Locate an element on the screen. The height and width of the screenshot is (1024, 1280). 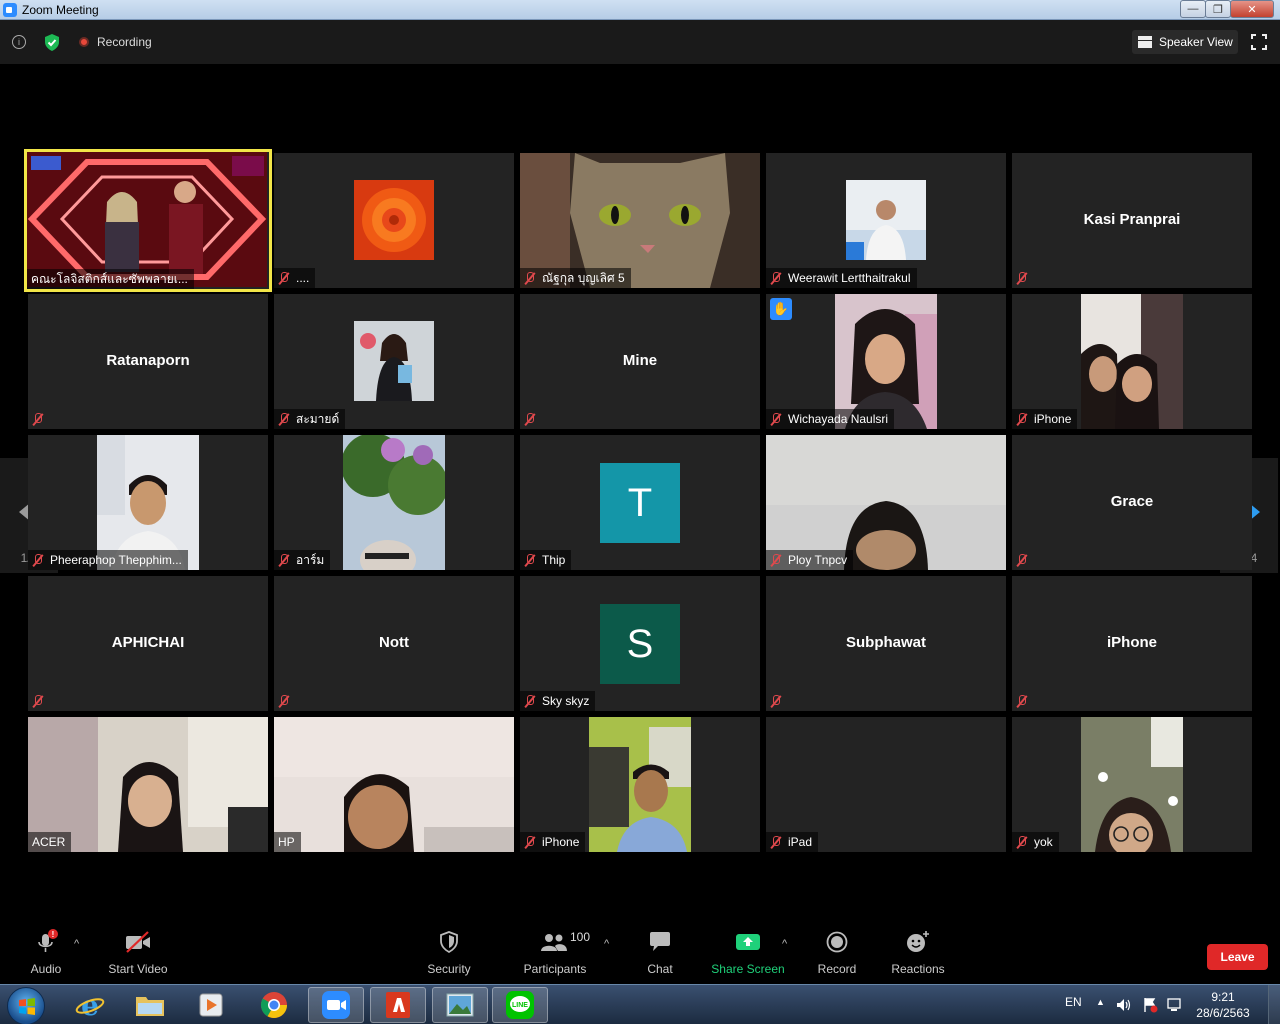
participant-name-display: Nott is located at coordinates (394, 642).